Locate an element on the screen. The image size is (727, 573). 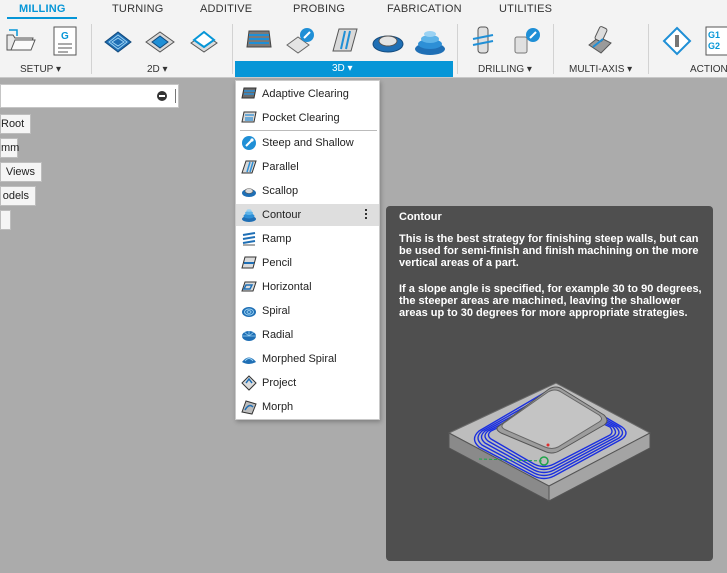
parallel-icon is located at coordinates (249, 167).